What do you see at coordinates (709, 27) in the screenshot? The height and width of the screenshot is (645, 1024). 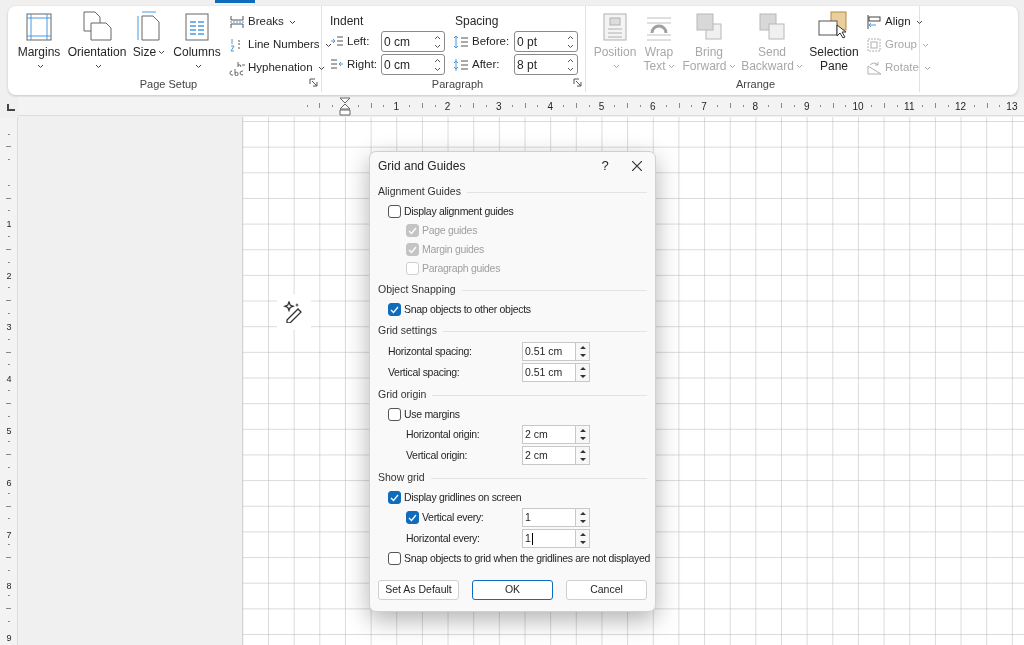 I see `bring-forward-icon` at bounding box center [709, 27].